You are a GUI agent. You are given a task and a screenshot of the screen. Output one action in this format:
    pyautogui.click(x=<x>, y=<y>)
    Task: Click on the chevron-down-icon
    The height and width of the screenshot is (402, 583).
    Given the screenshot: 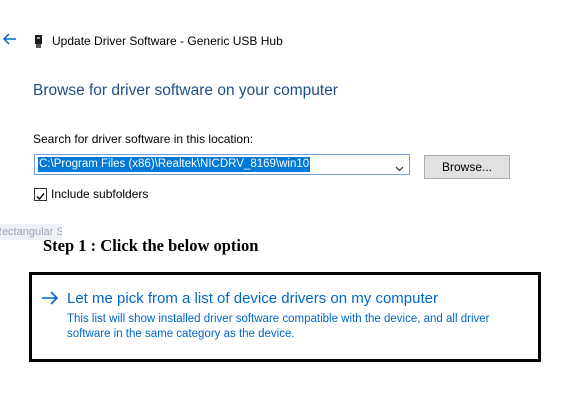 What is the action you would take?
    pyautogui.click(x=399, y=166)
    